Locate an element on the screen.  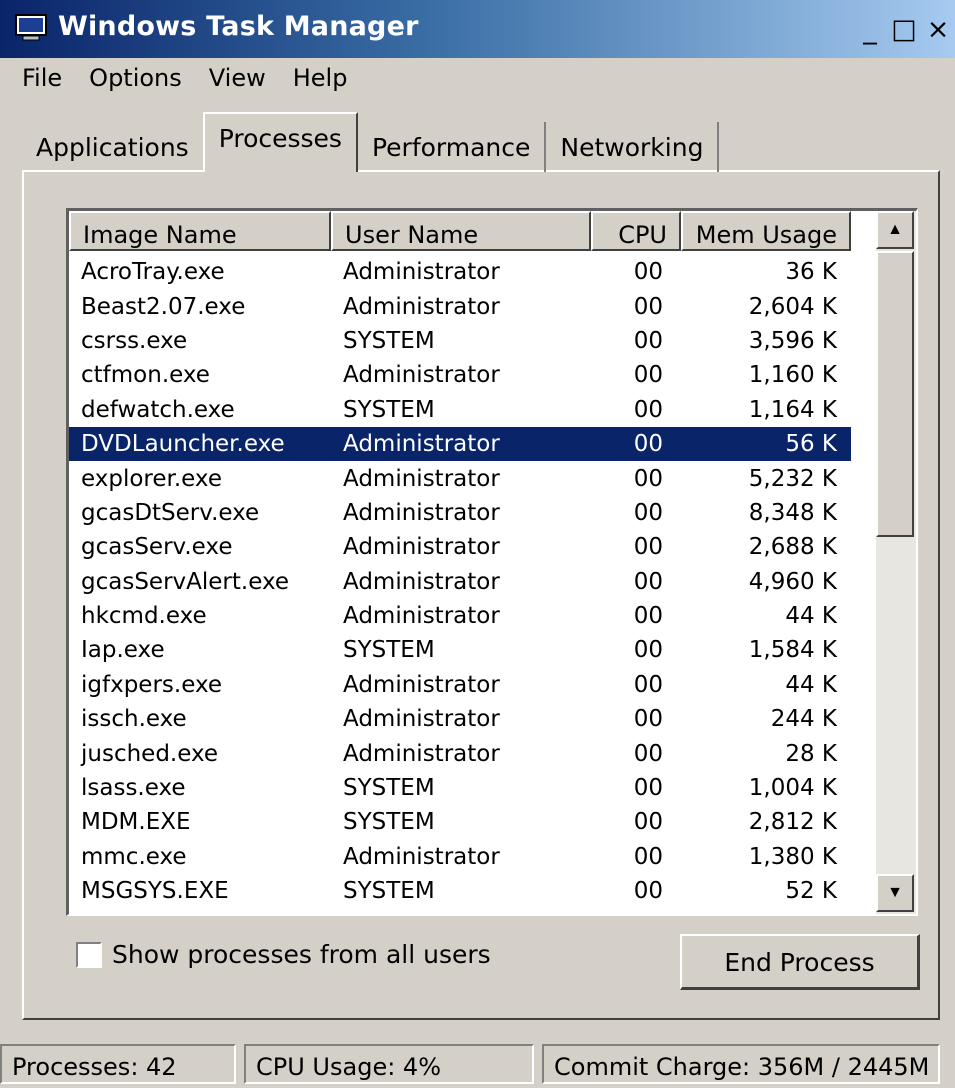
process-row: ctfmon.exe Administrator 00 1,160 K is located at coordinates (473, 375).